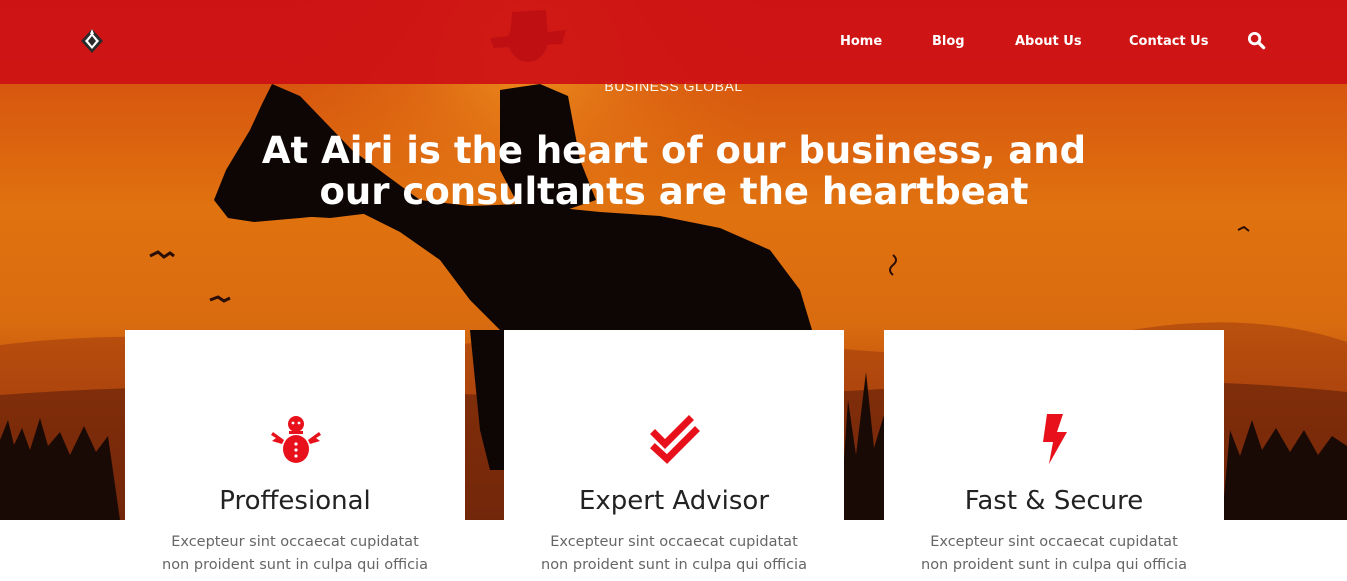 The height and width of the screenshot is (581, 1347). I want to click on snowman-icon, so click(296, 439).